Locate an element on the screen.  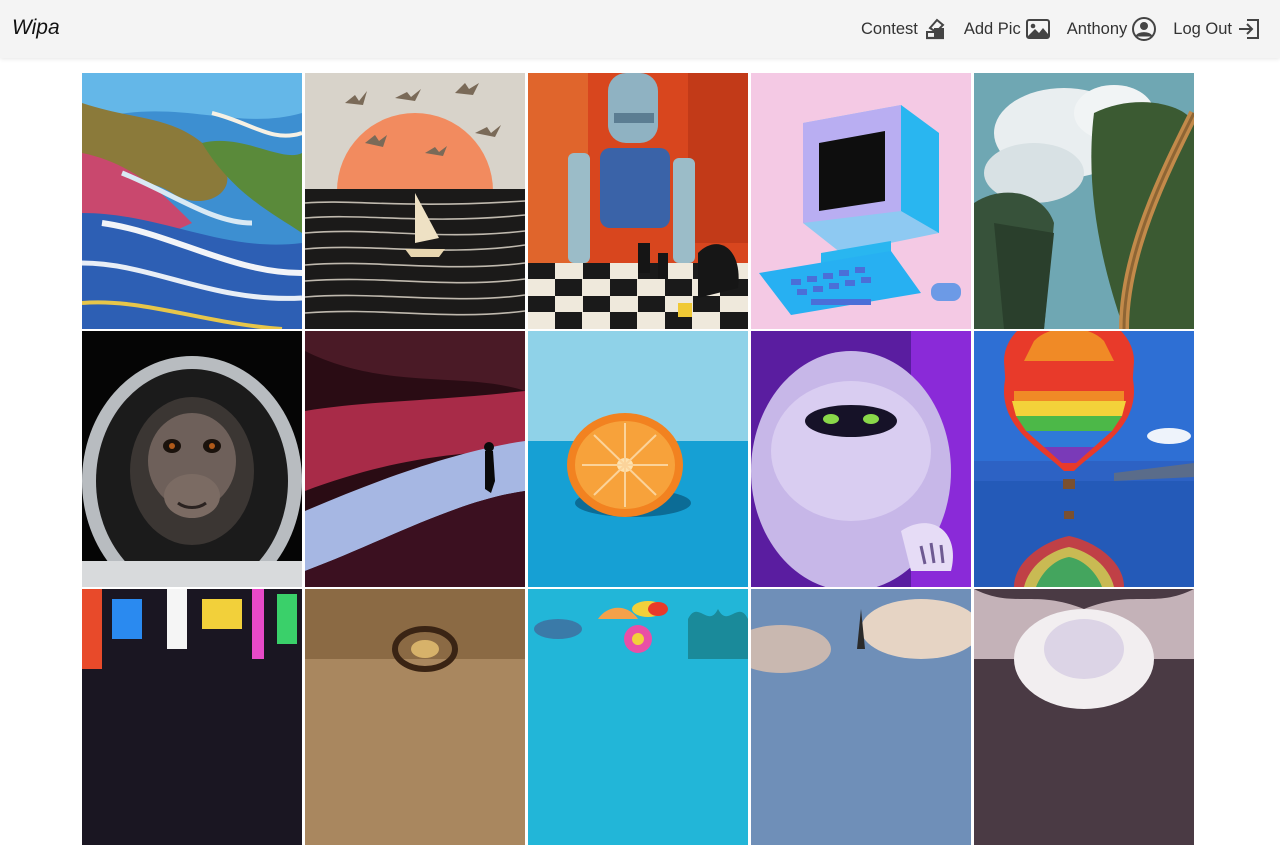
image-icon is located at coordinates (1037, 29).